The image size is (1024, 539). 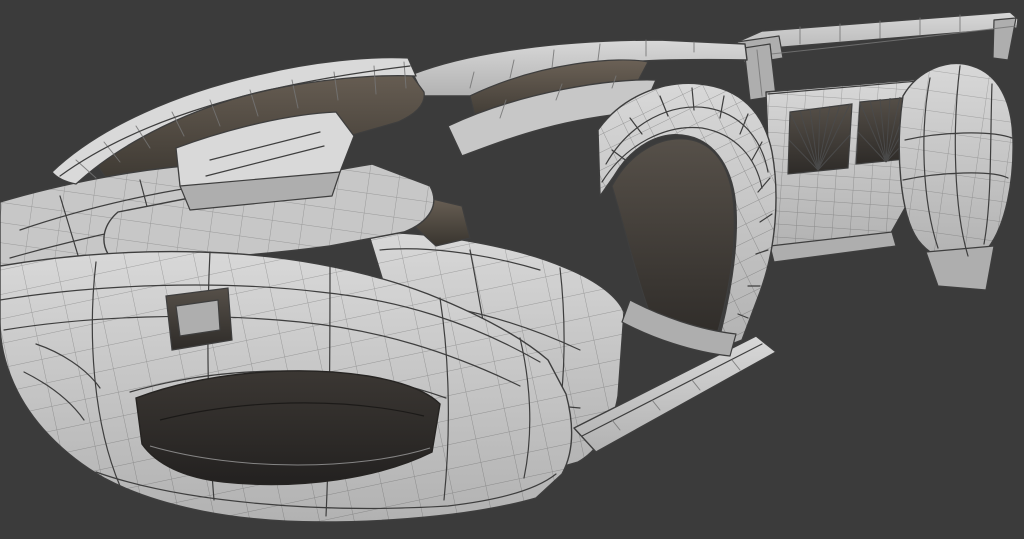 I want to click on rear-fender-arch, so click(x=687, y=219).